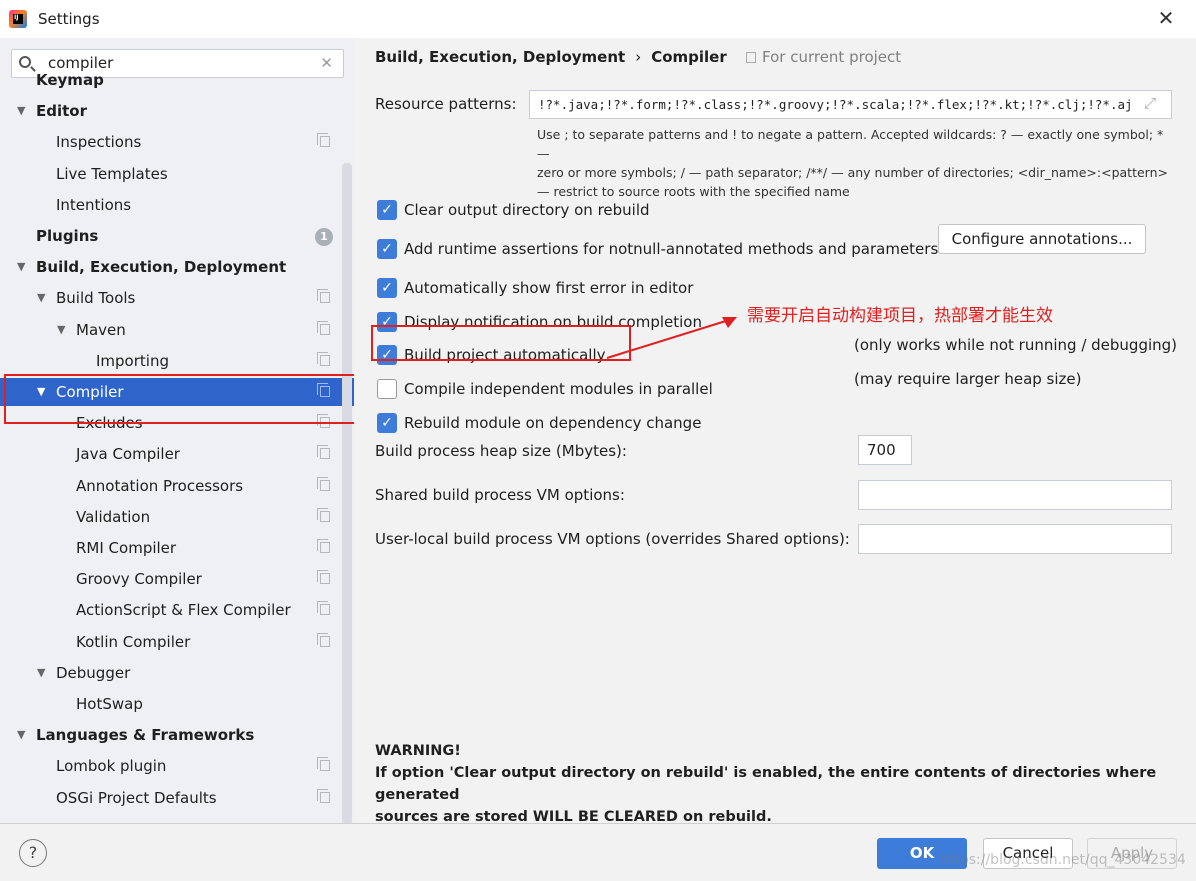 This screenshot has width=1196, height=881. I want to click on tree-item: HotSwap, so click(171, 704).